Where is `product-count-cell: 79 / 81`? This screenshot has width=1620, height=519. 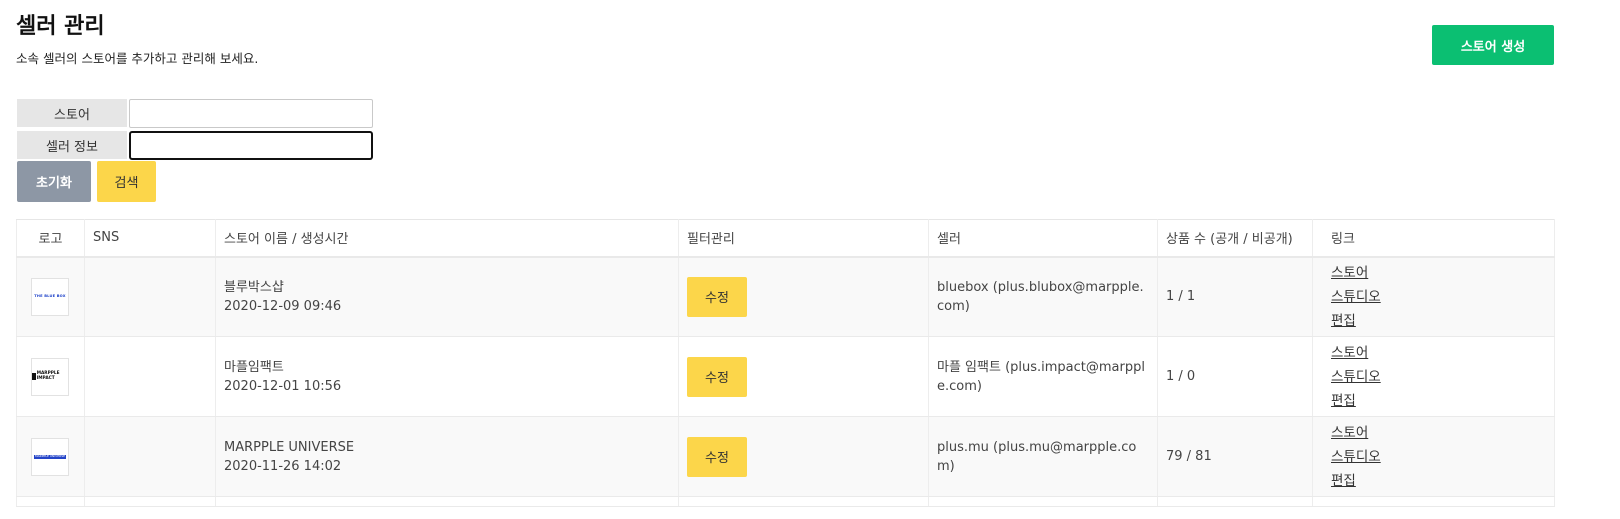 product-count-cell: 79 / 81 is located at coordinates (1235, 456).